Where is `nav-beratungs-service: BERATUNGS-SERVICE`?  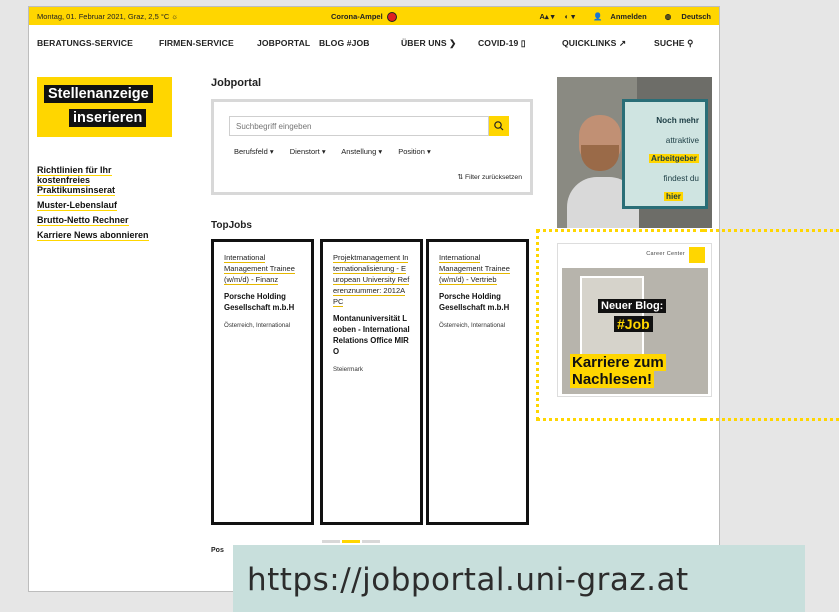 nav-beratungs-service: BERATUNGS-SERVICE is located at coordinates (85, 43).